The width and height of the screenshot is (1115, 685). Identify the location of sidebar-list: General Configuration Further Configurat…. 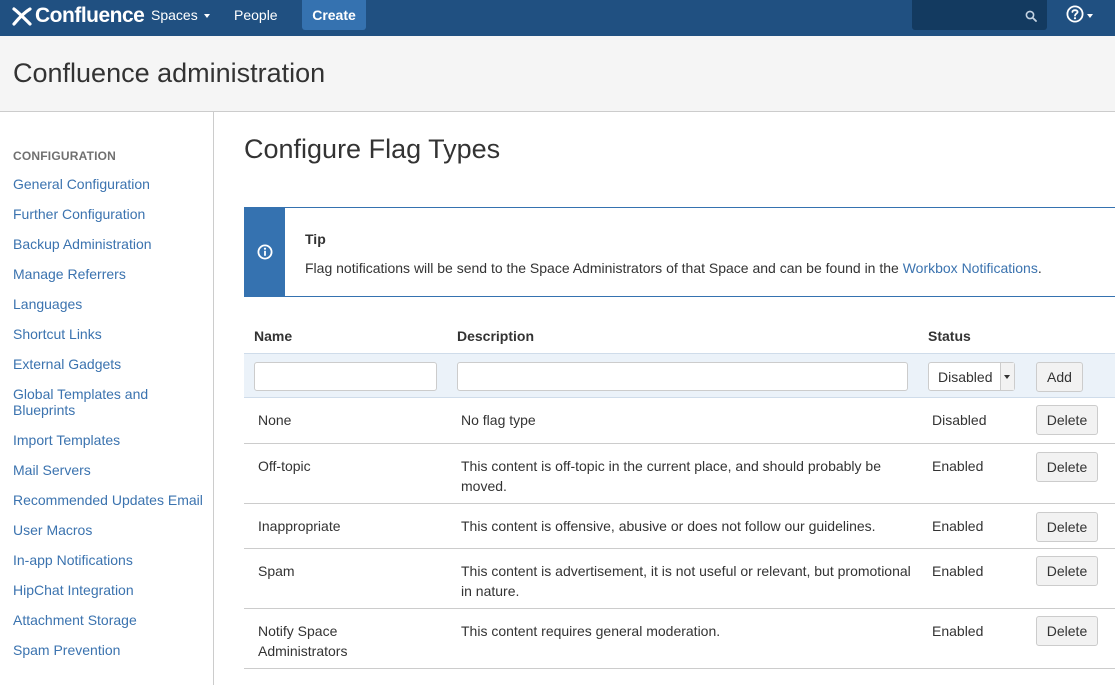
(108, 424).